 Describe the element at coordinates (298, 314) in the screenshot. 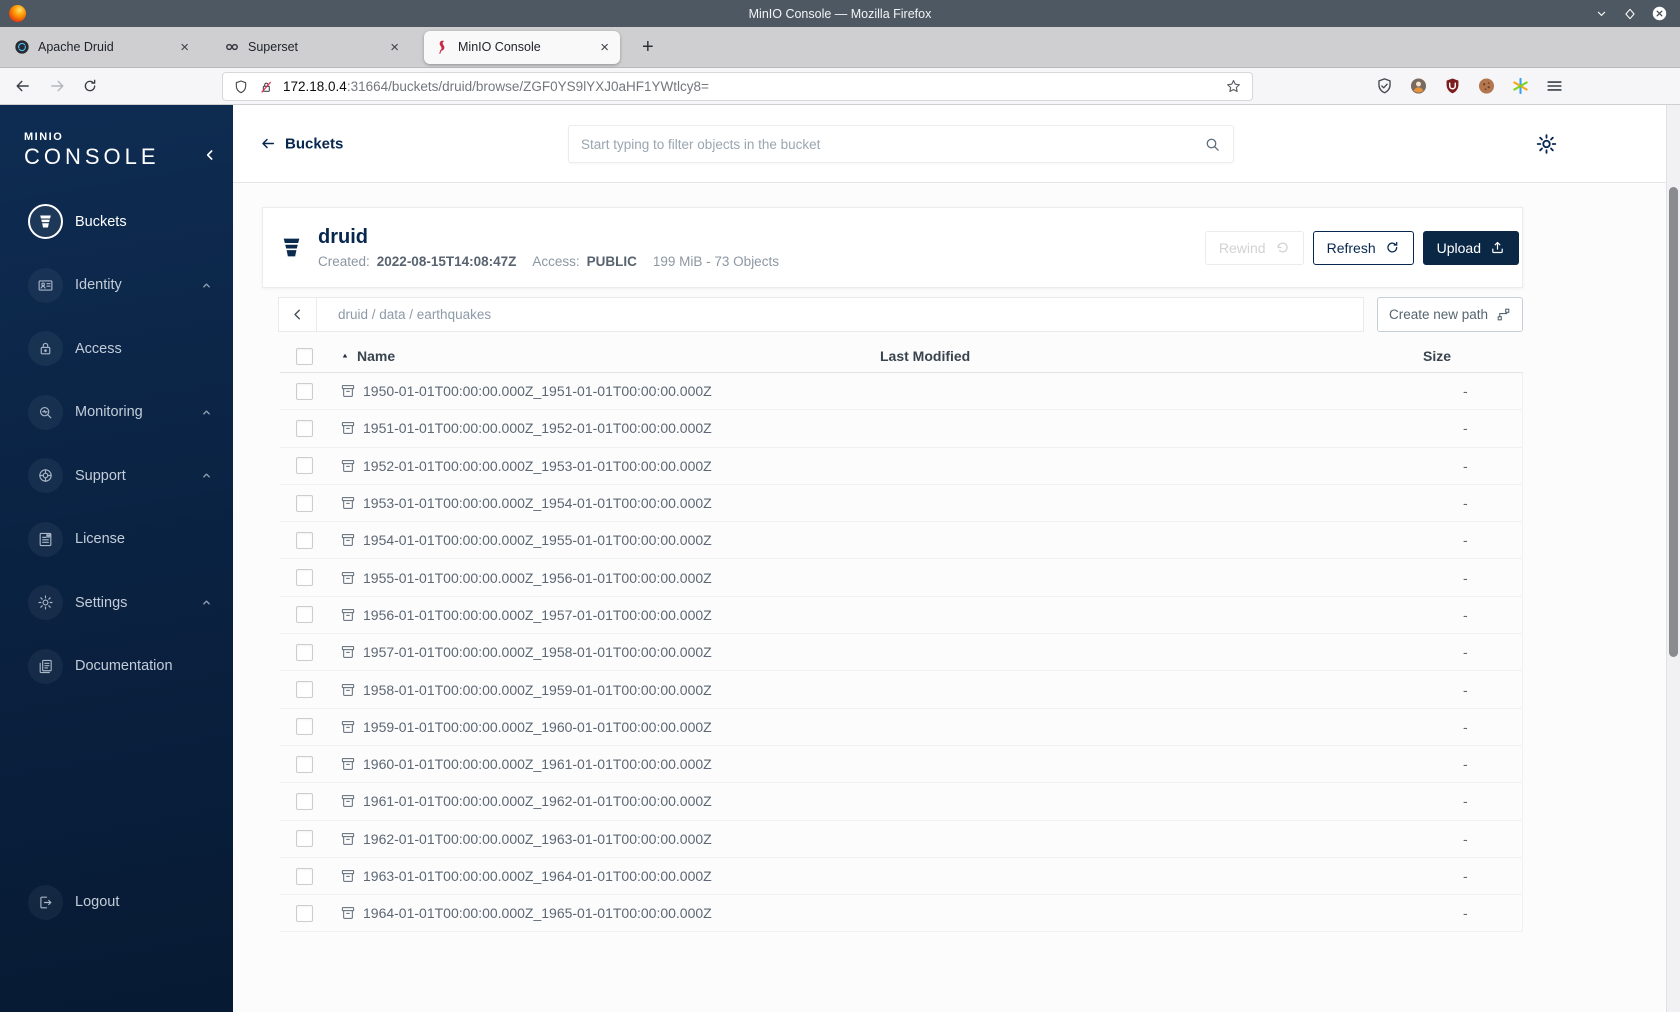

I see `path-back-icon` at that location.